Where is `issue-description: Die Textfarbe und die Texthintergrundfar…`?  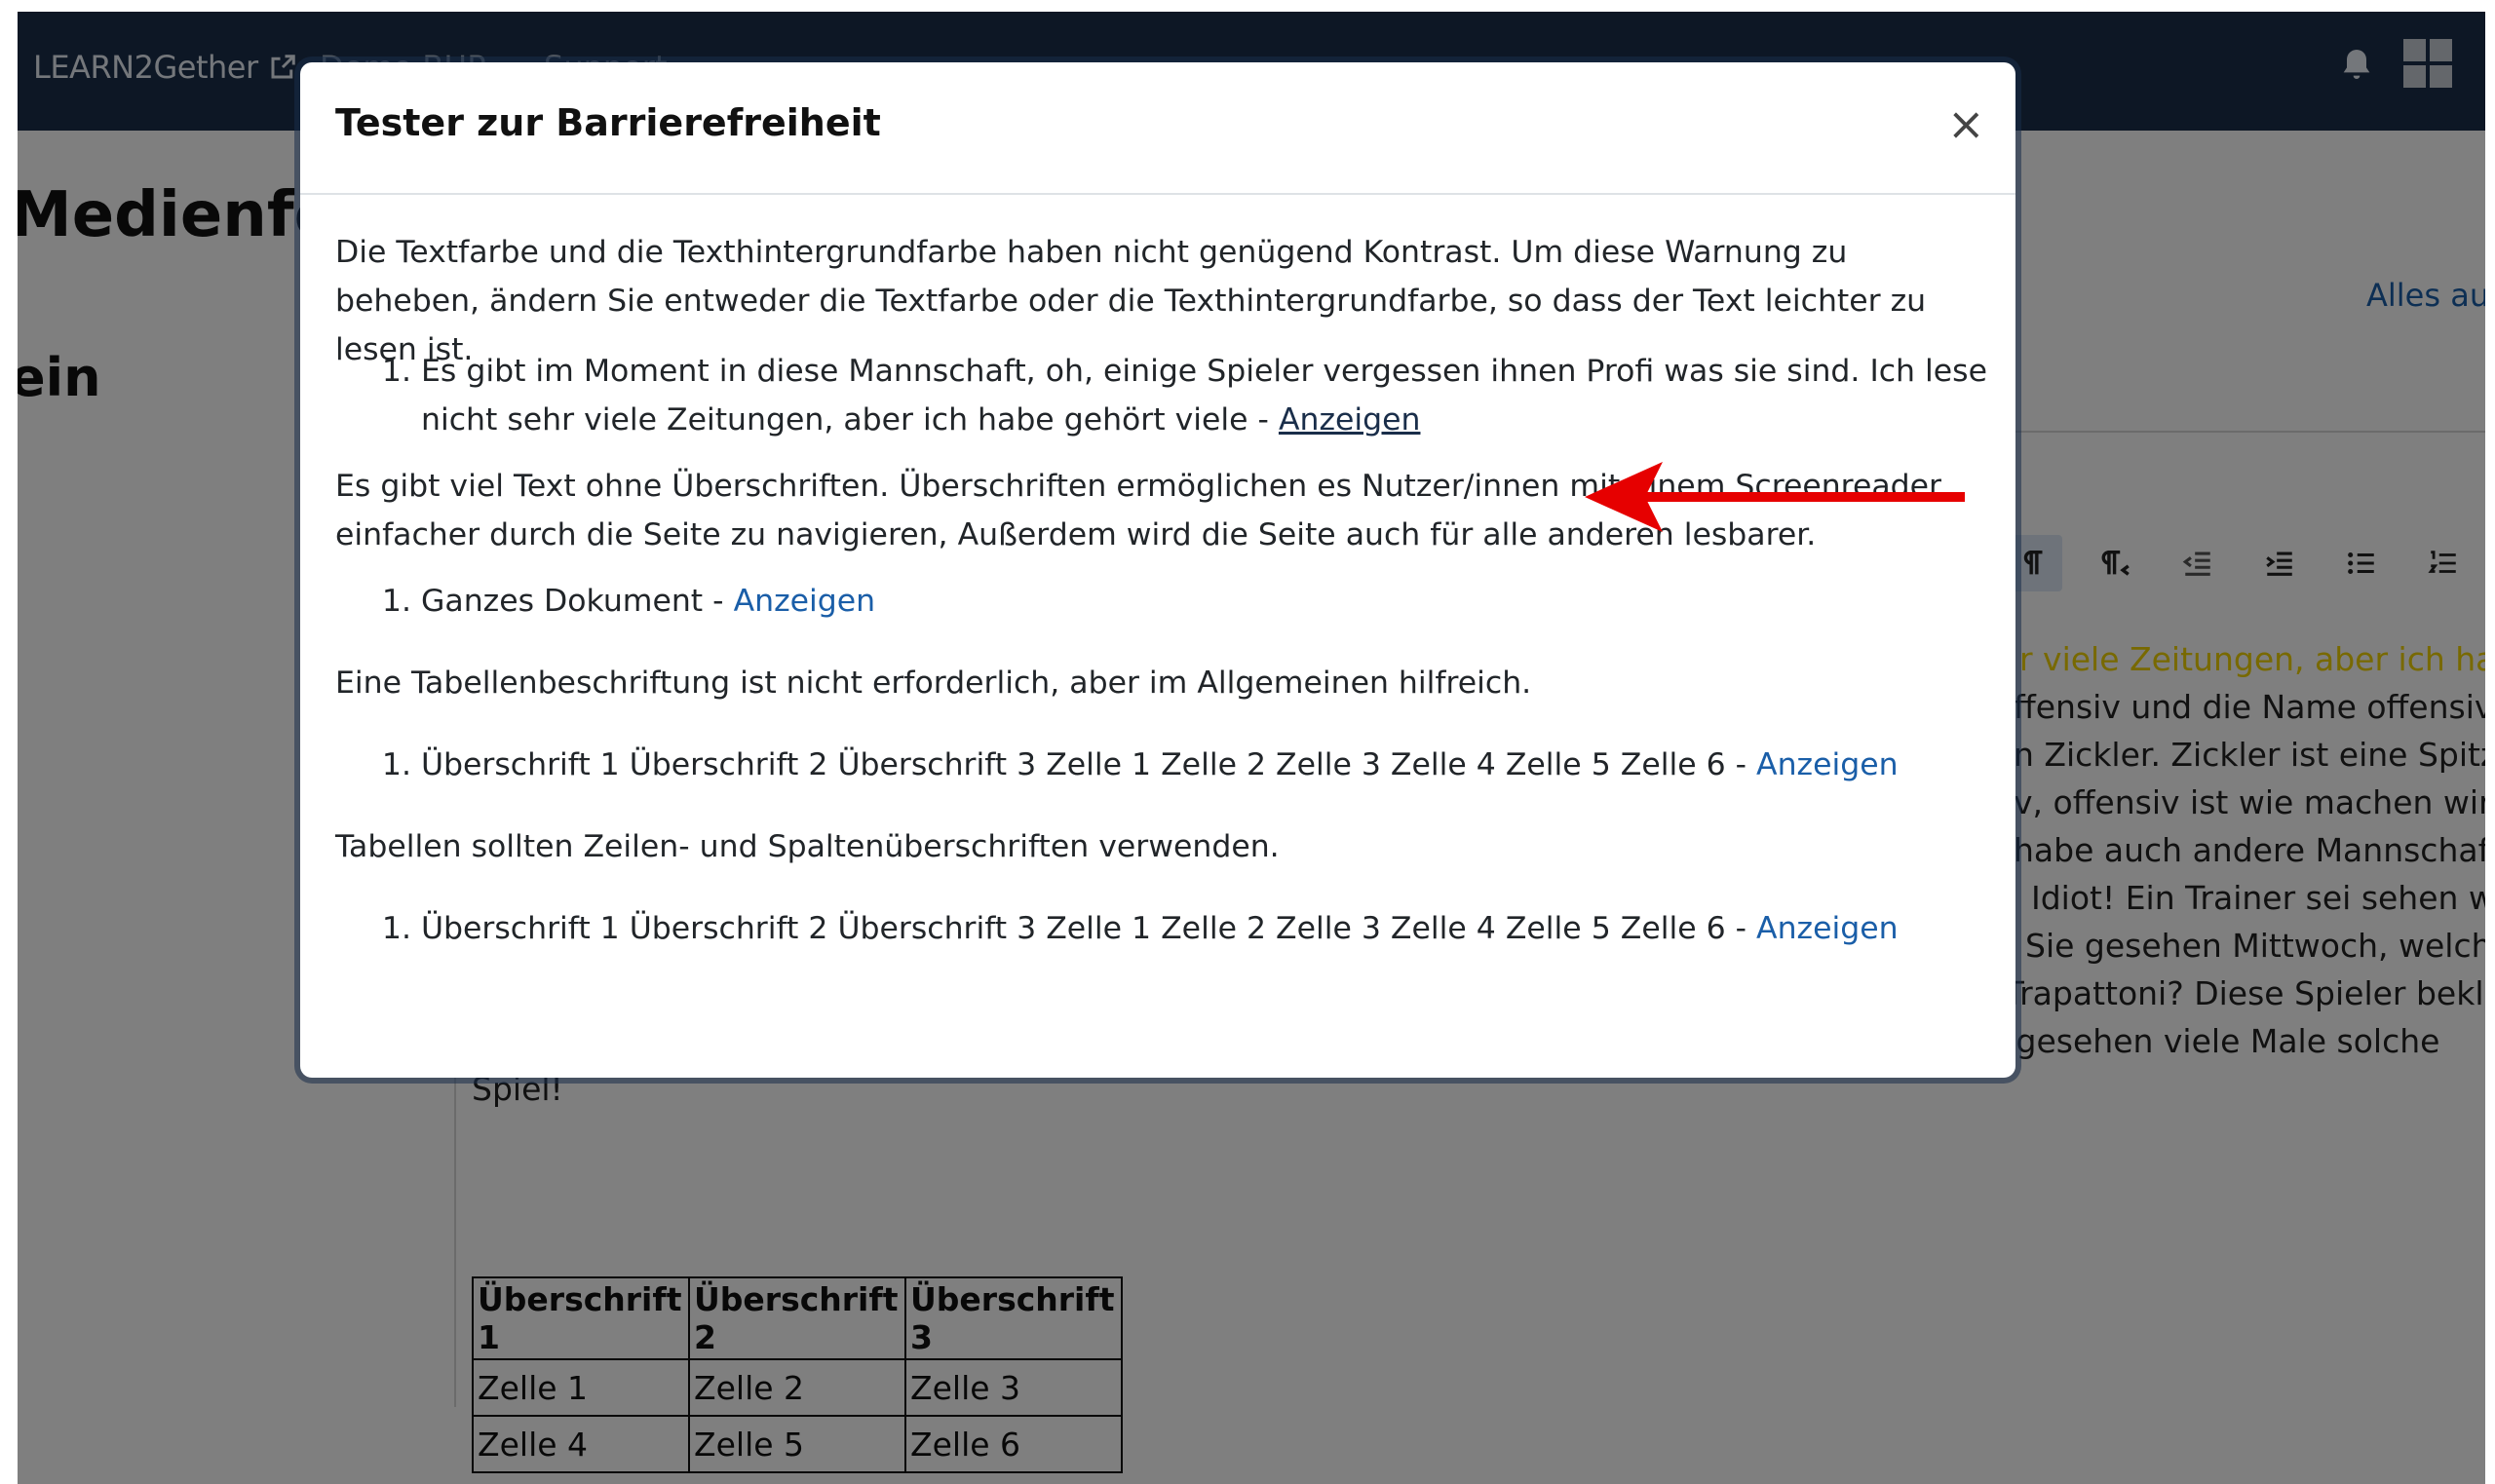 issue-description: Die Textfarbe und die Texthintergrundfar… is located at coordinates (1131, 301).